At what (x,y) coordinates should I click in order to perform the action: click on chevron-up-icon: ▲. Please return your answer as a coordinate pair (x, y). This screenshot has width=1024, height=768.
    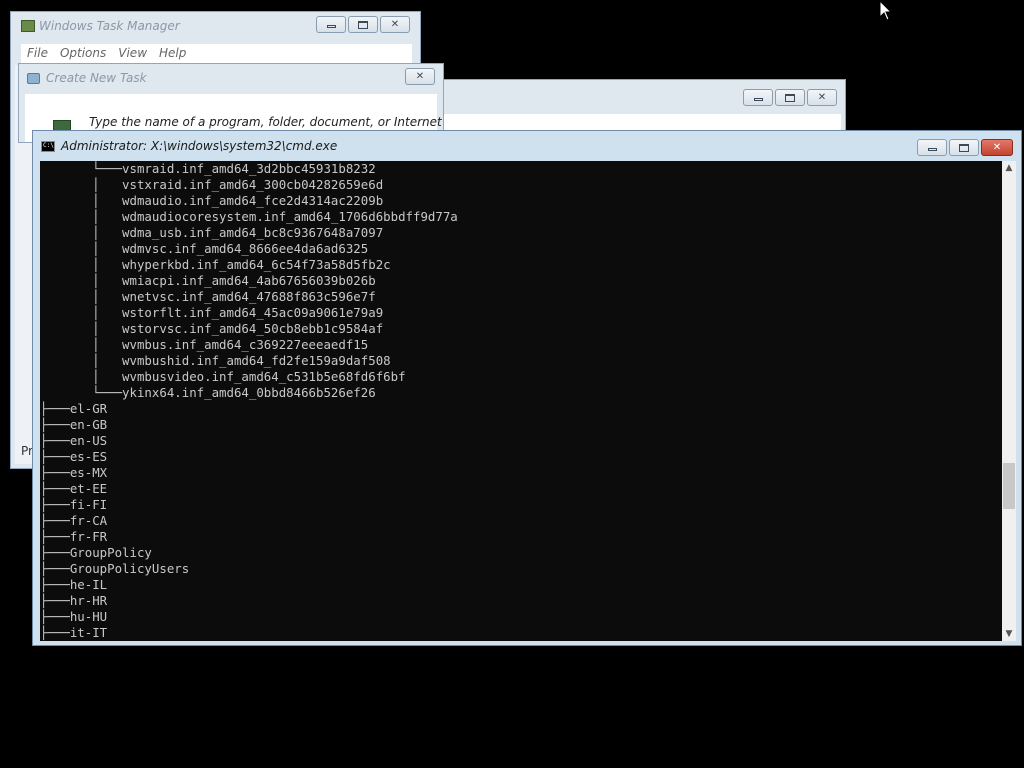
    Looking at the image, I should click on (1009, 168).